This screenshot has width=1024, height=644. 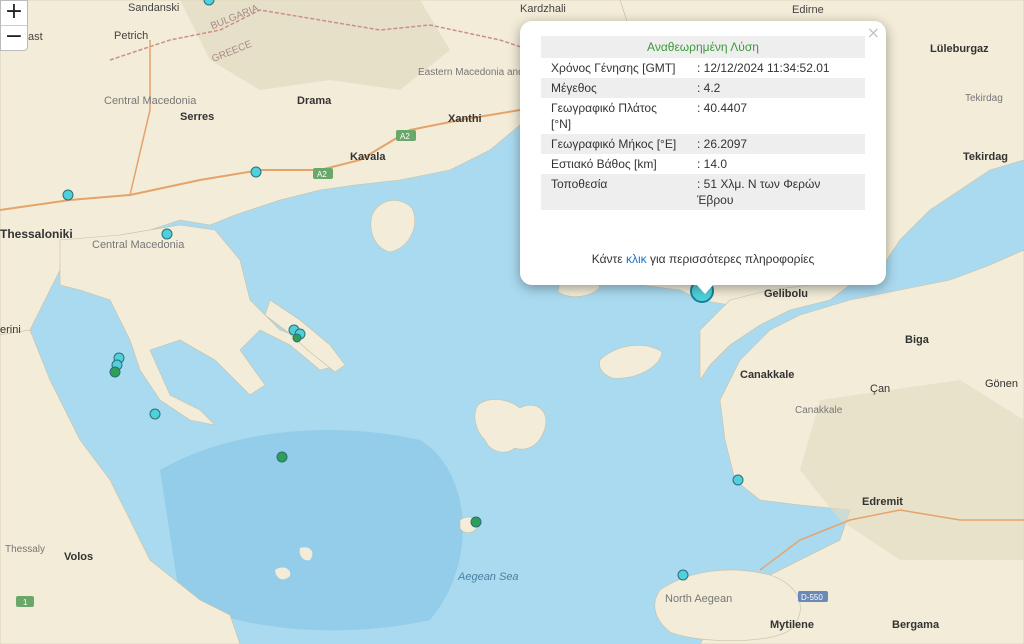 What do you see at coordinates (683, 575) in the screenshot?
I see `marker-north-aegean` at bounding box center [683, 575].